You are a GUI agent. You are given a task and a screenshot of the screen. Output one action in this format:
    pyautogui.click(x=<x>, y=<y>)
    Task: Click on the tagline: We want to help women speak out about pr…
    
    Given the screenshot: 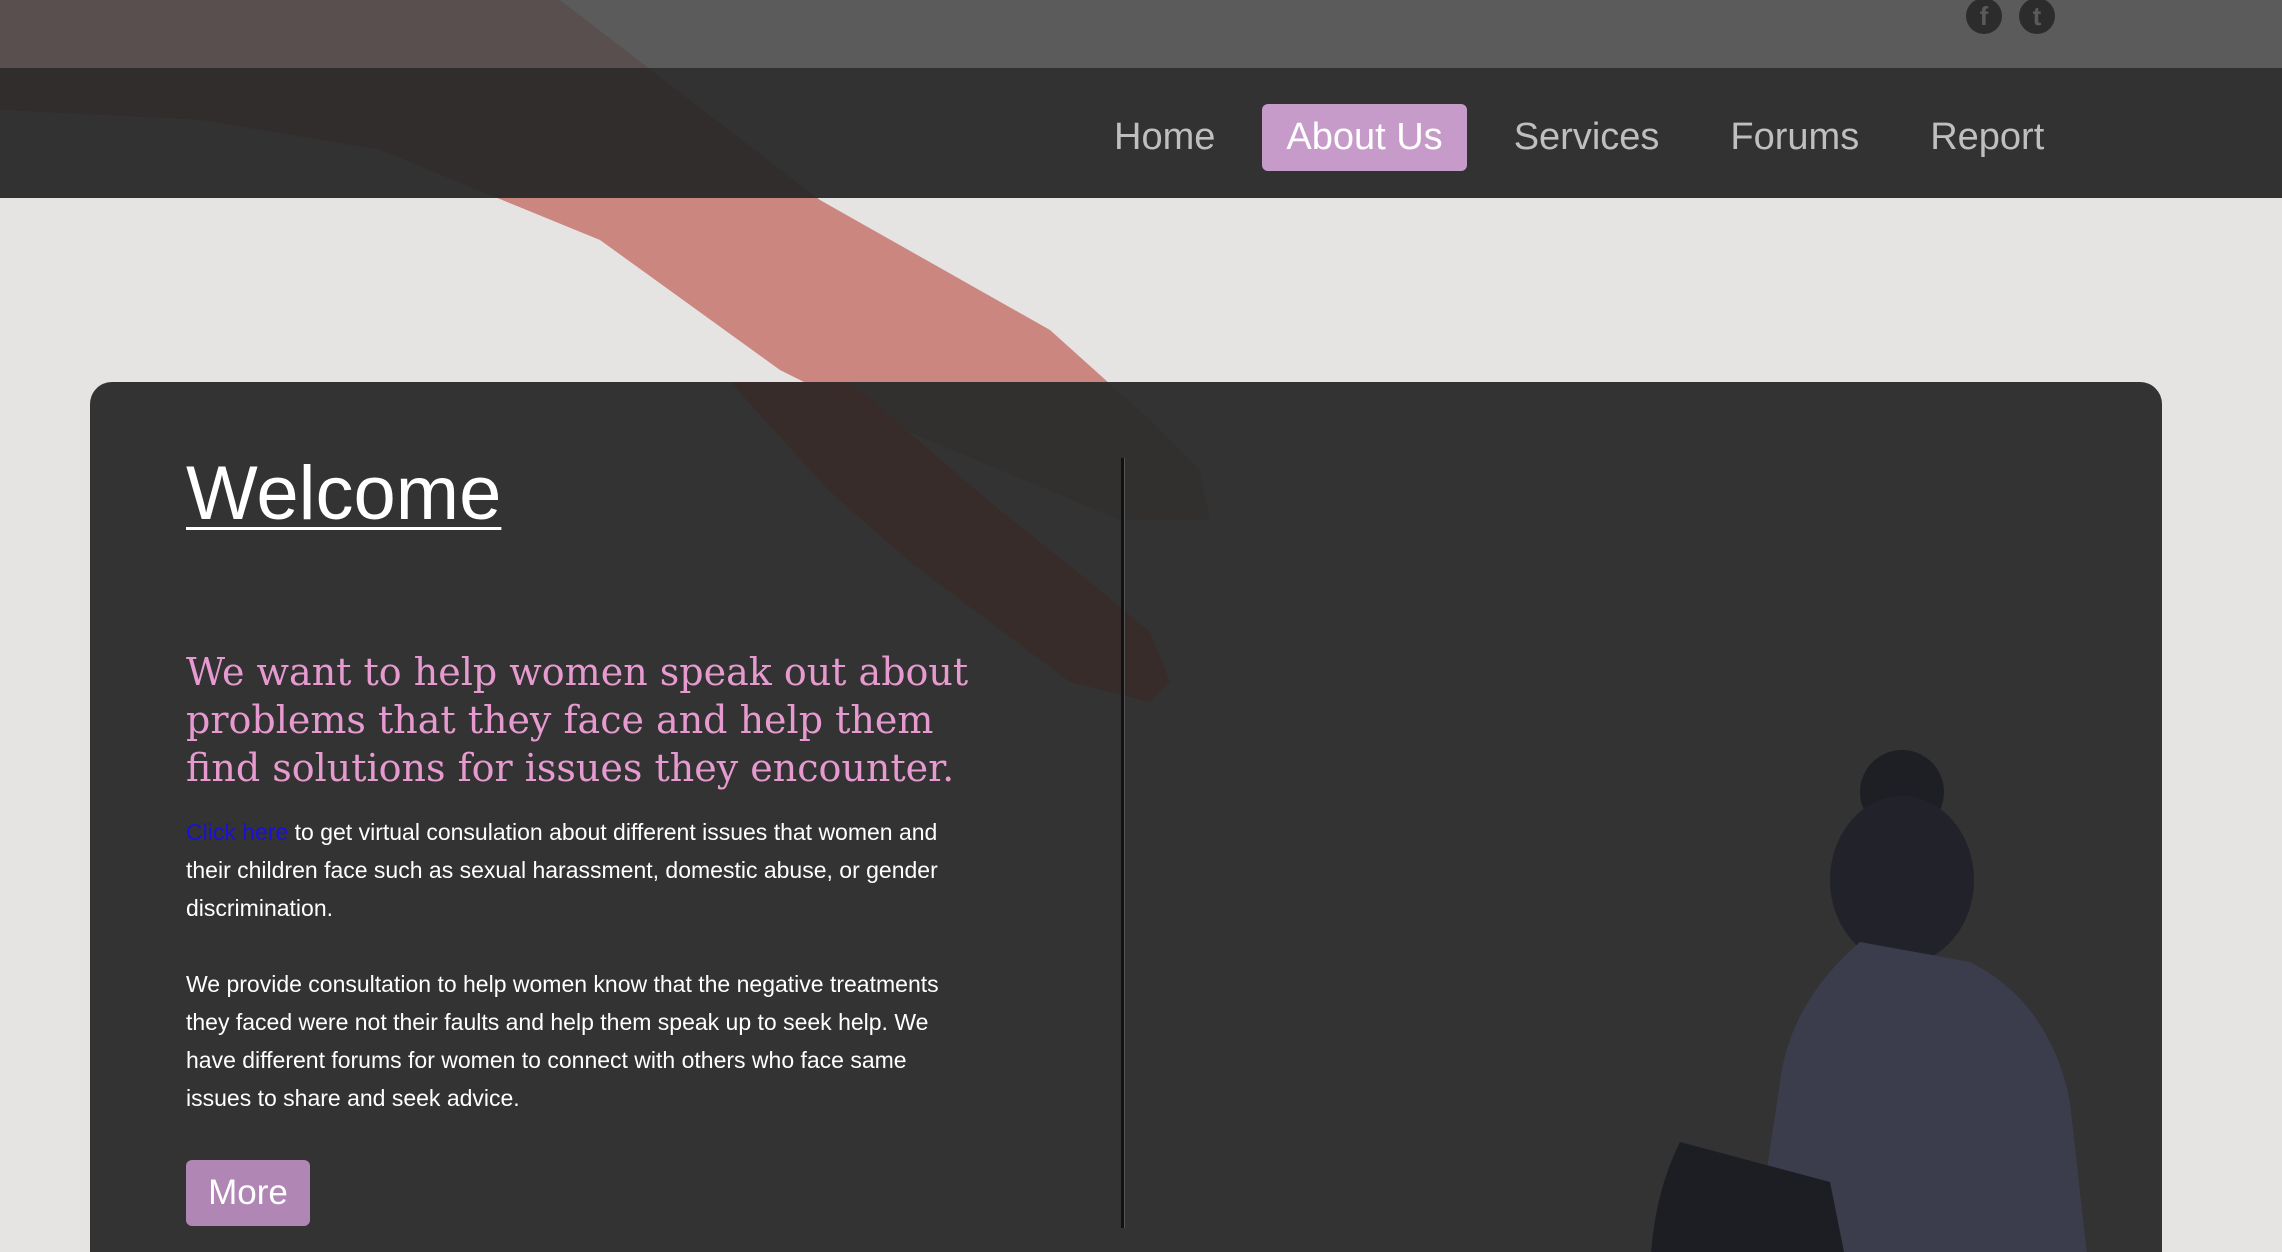 What is the action you would take?
    pyautogui.click(x=577, y=720)
    